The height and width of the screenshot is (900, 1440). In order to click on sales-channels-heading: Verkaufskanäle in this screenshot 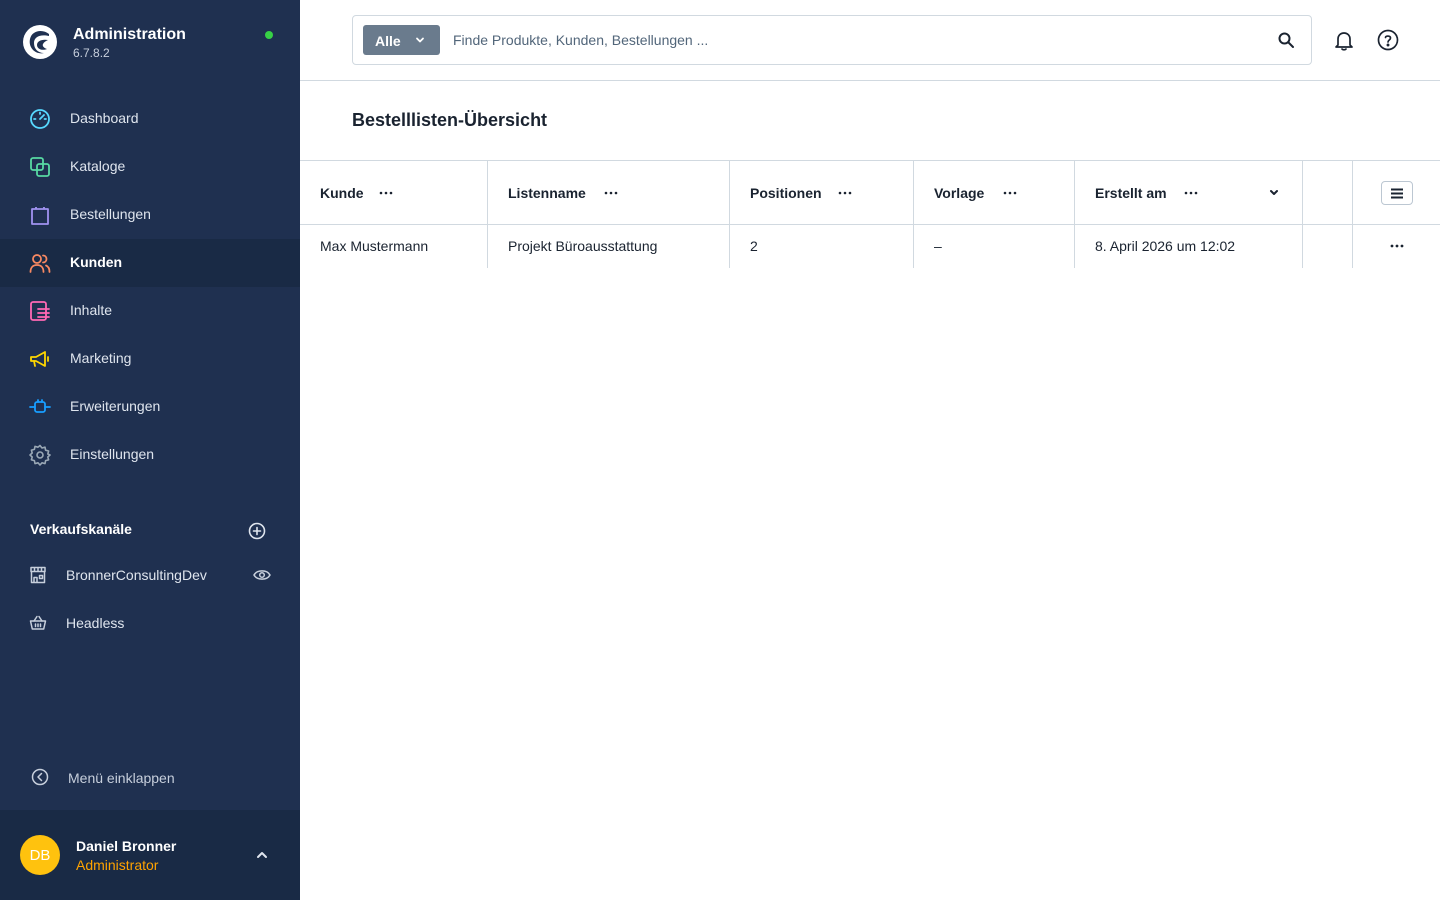, I will do `click(150, 531)`.